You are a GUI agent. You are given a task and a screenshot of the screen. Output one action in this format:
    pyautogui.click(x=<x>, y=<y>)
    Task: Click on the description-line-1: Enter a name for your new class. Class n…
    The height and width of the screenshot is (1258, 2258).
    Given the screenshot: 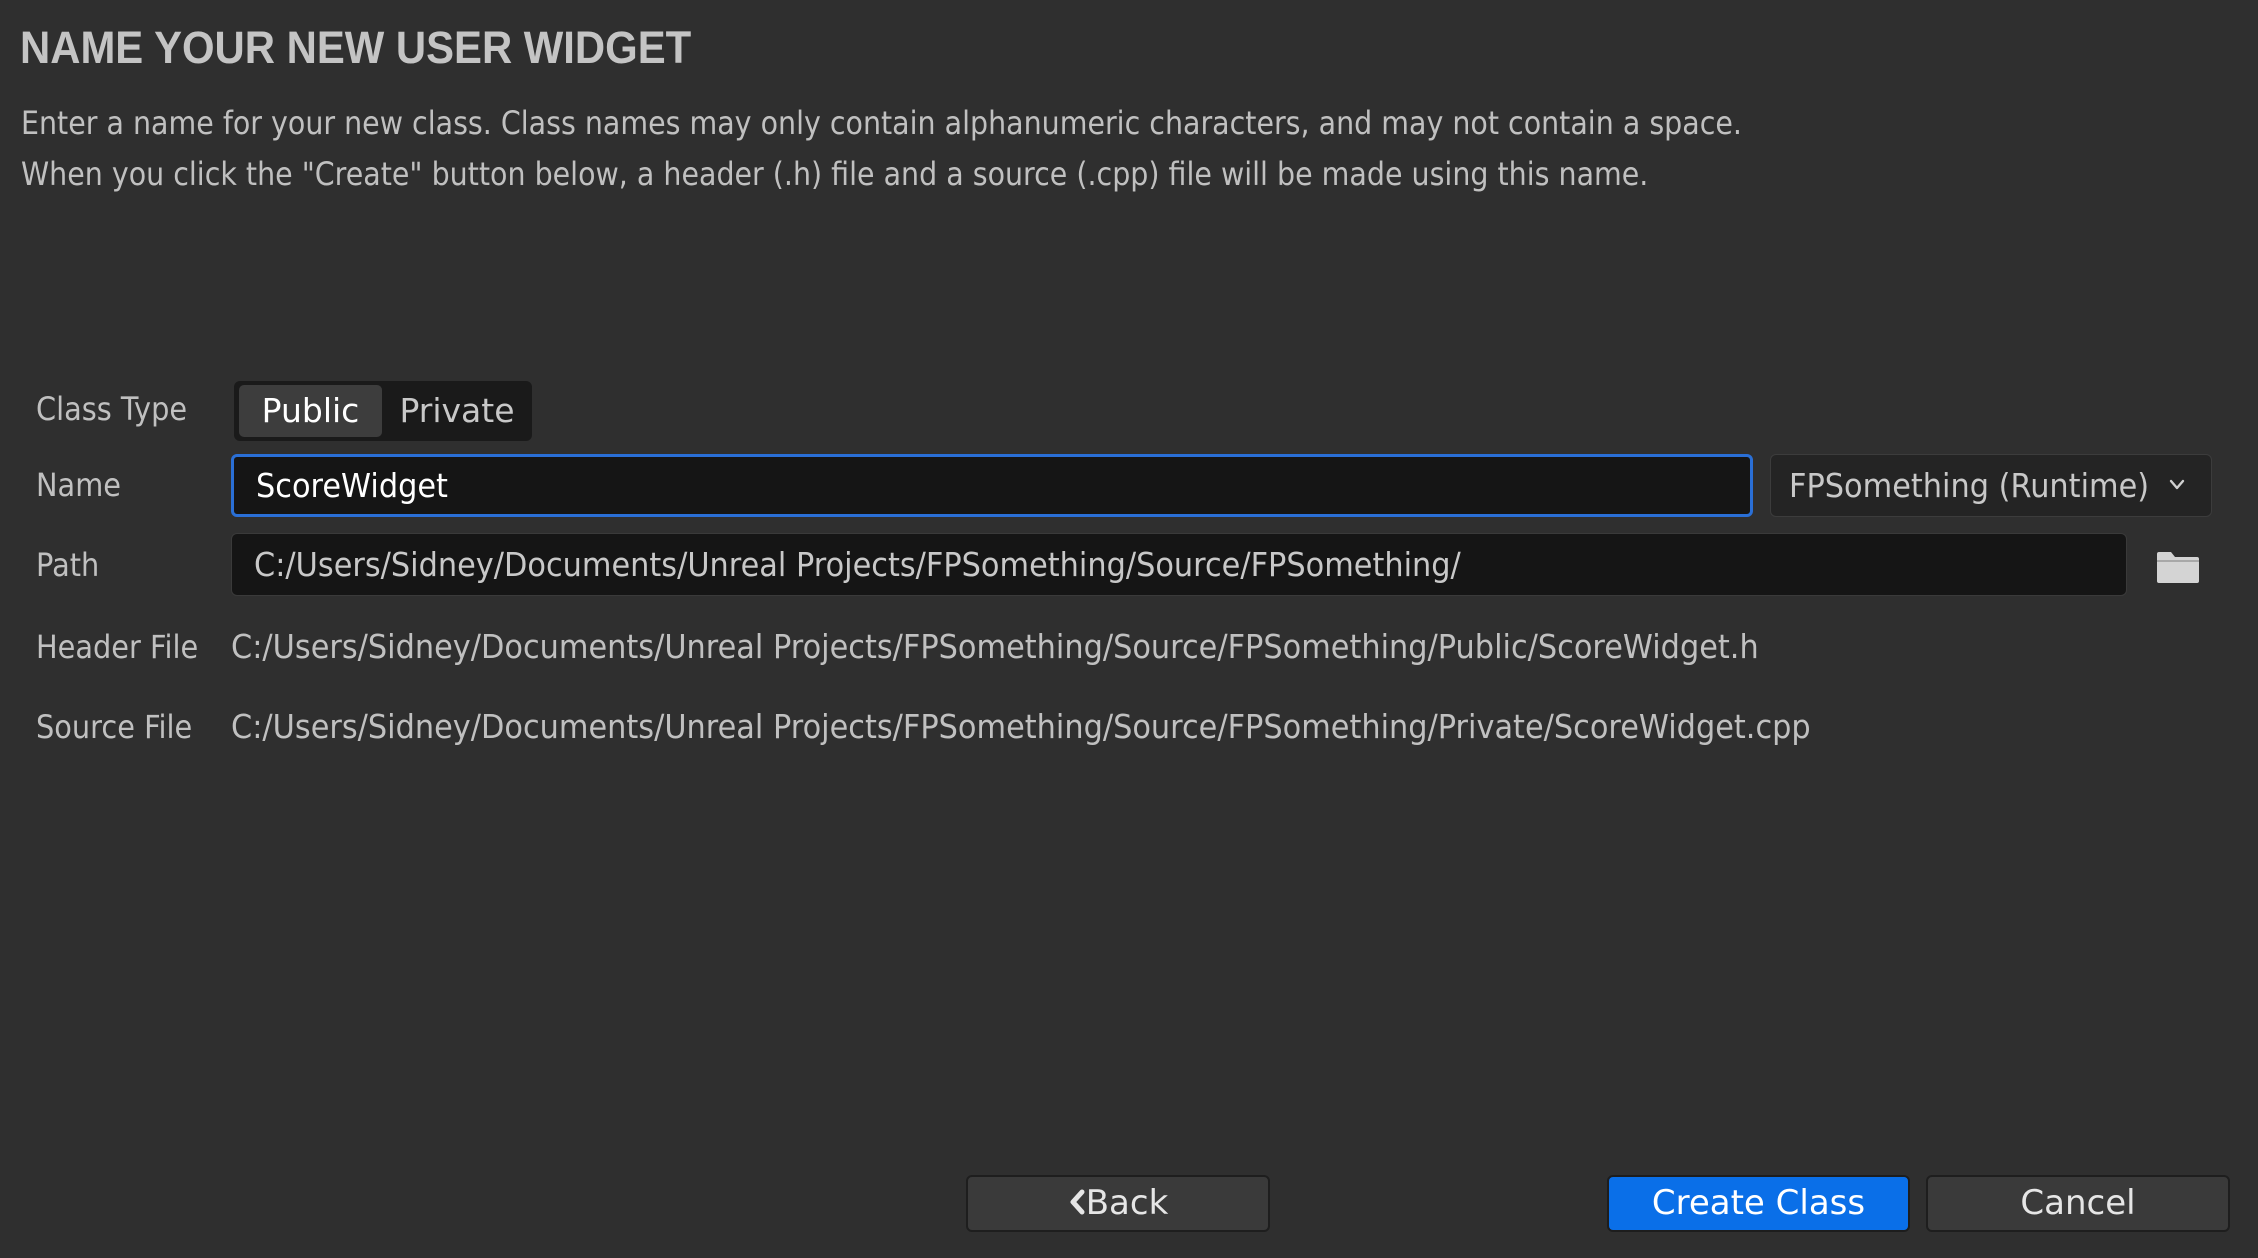 What is the action you would take?
    pyautogui.click(x=881, y=123)
    